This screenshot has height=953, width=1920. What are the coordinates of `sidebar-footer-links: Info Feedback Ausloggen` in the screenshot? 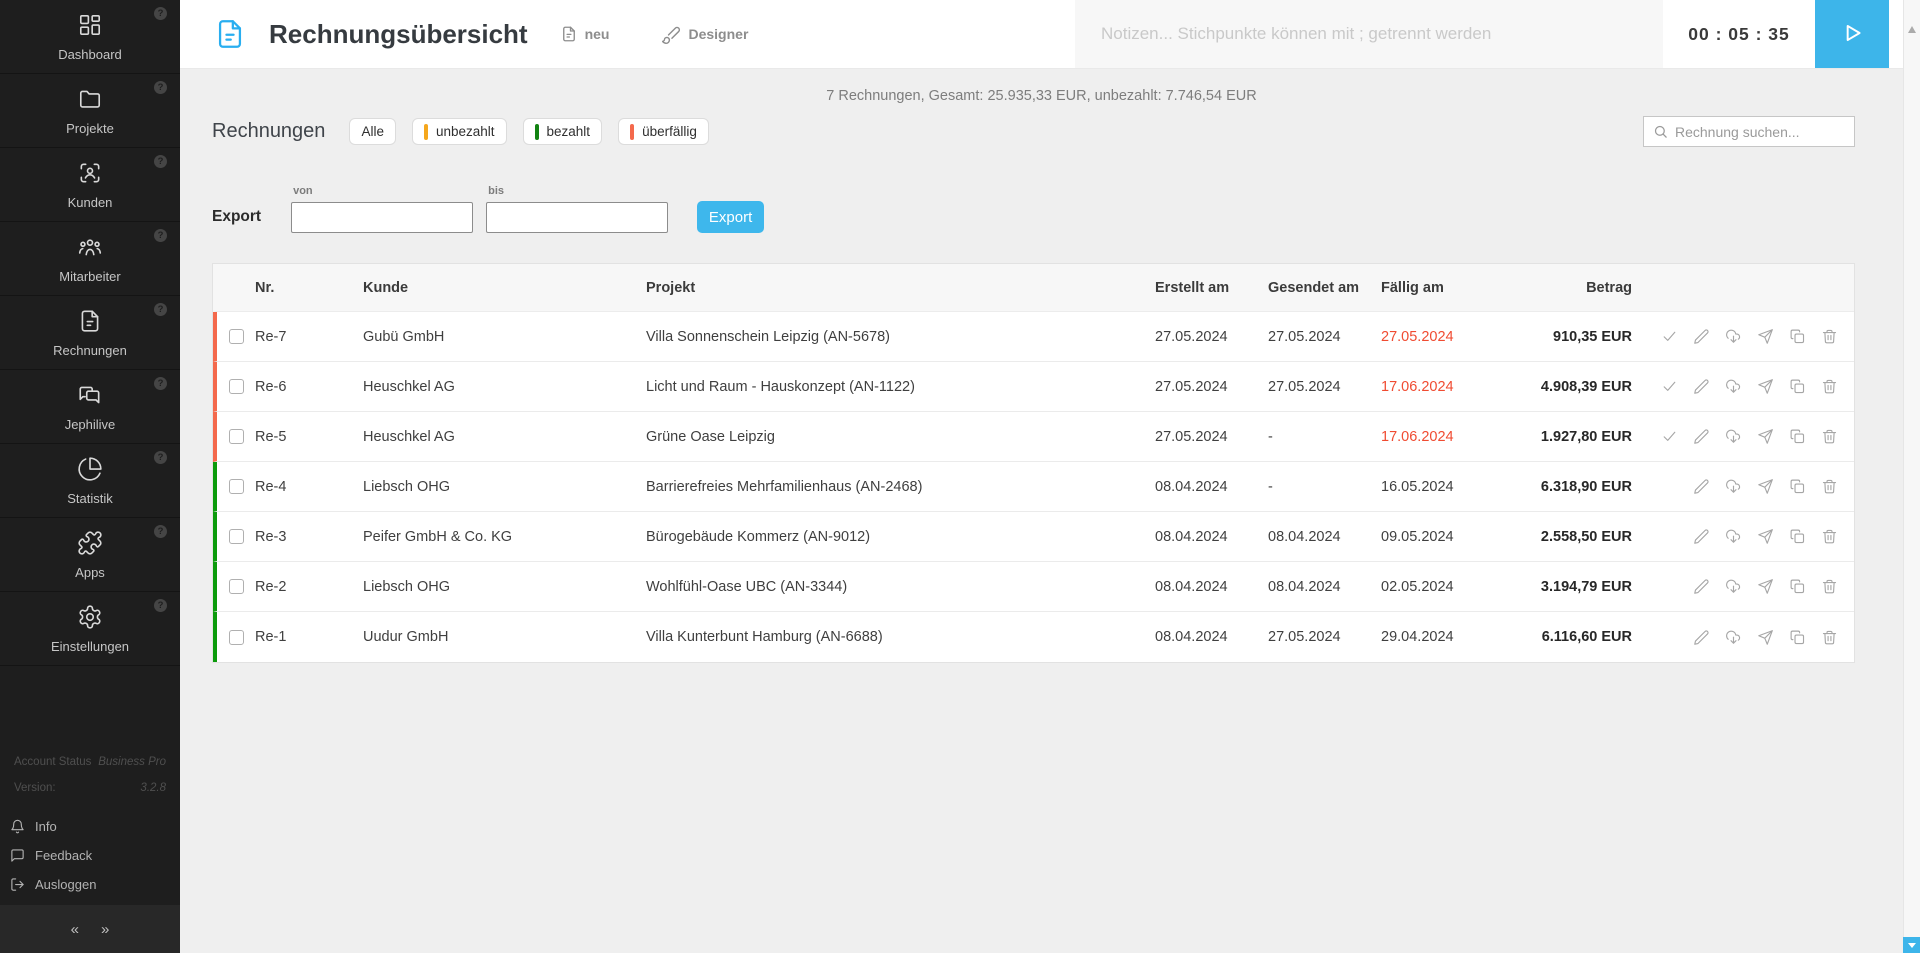 It's located at (90, 855).